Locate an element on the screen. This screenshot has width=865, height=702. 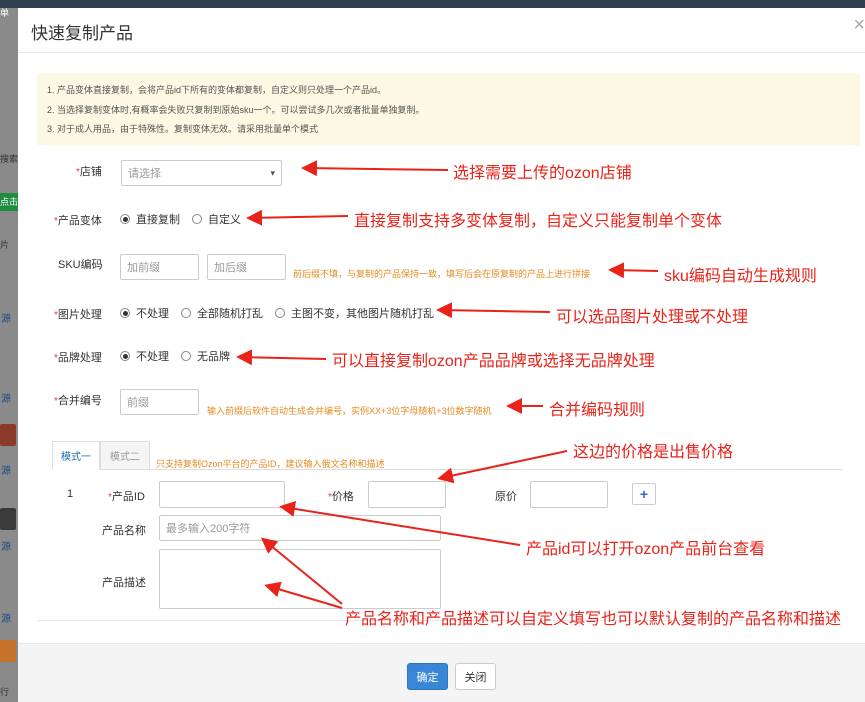
desc-label: 产品描述 is located at coordinates (124, 583).